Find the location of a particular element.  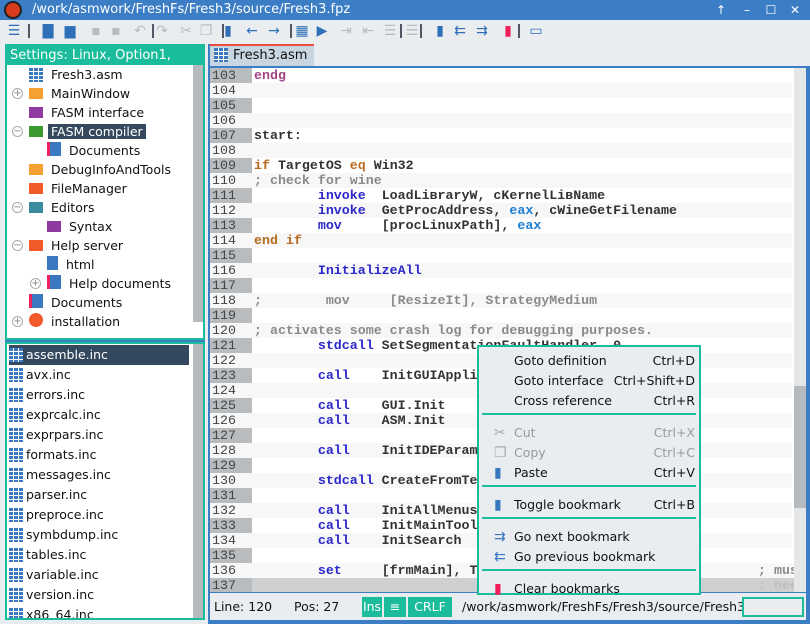

tree-item: Help documents is located at coordinates (110, 283).